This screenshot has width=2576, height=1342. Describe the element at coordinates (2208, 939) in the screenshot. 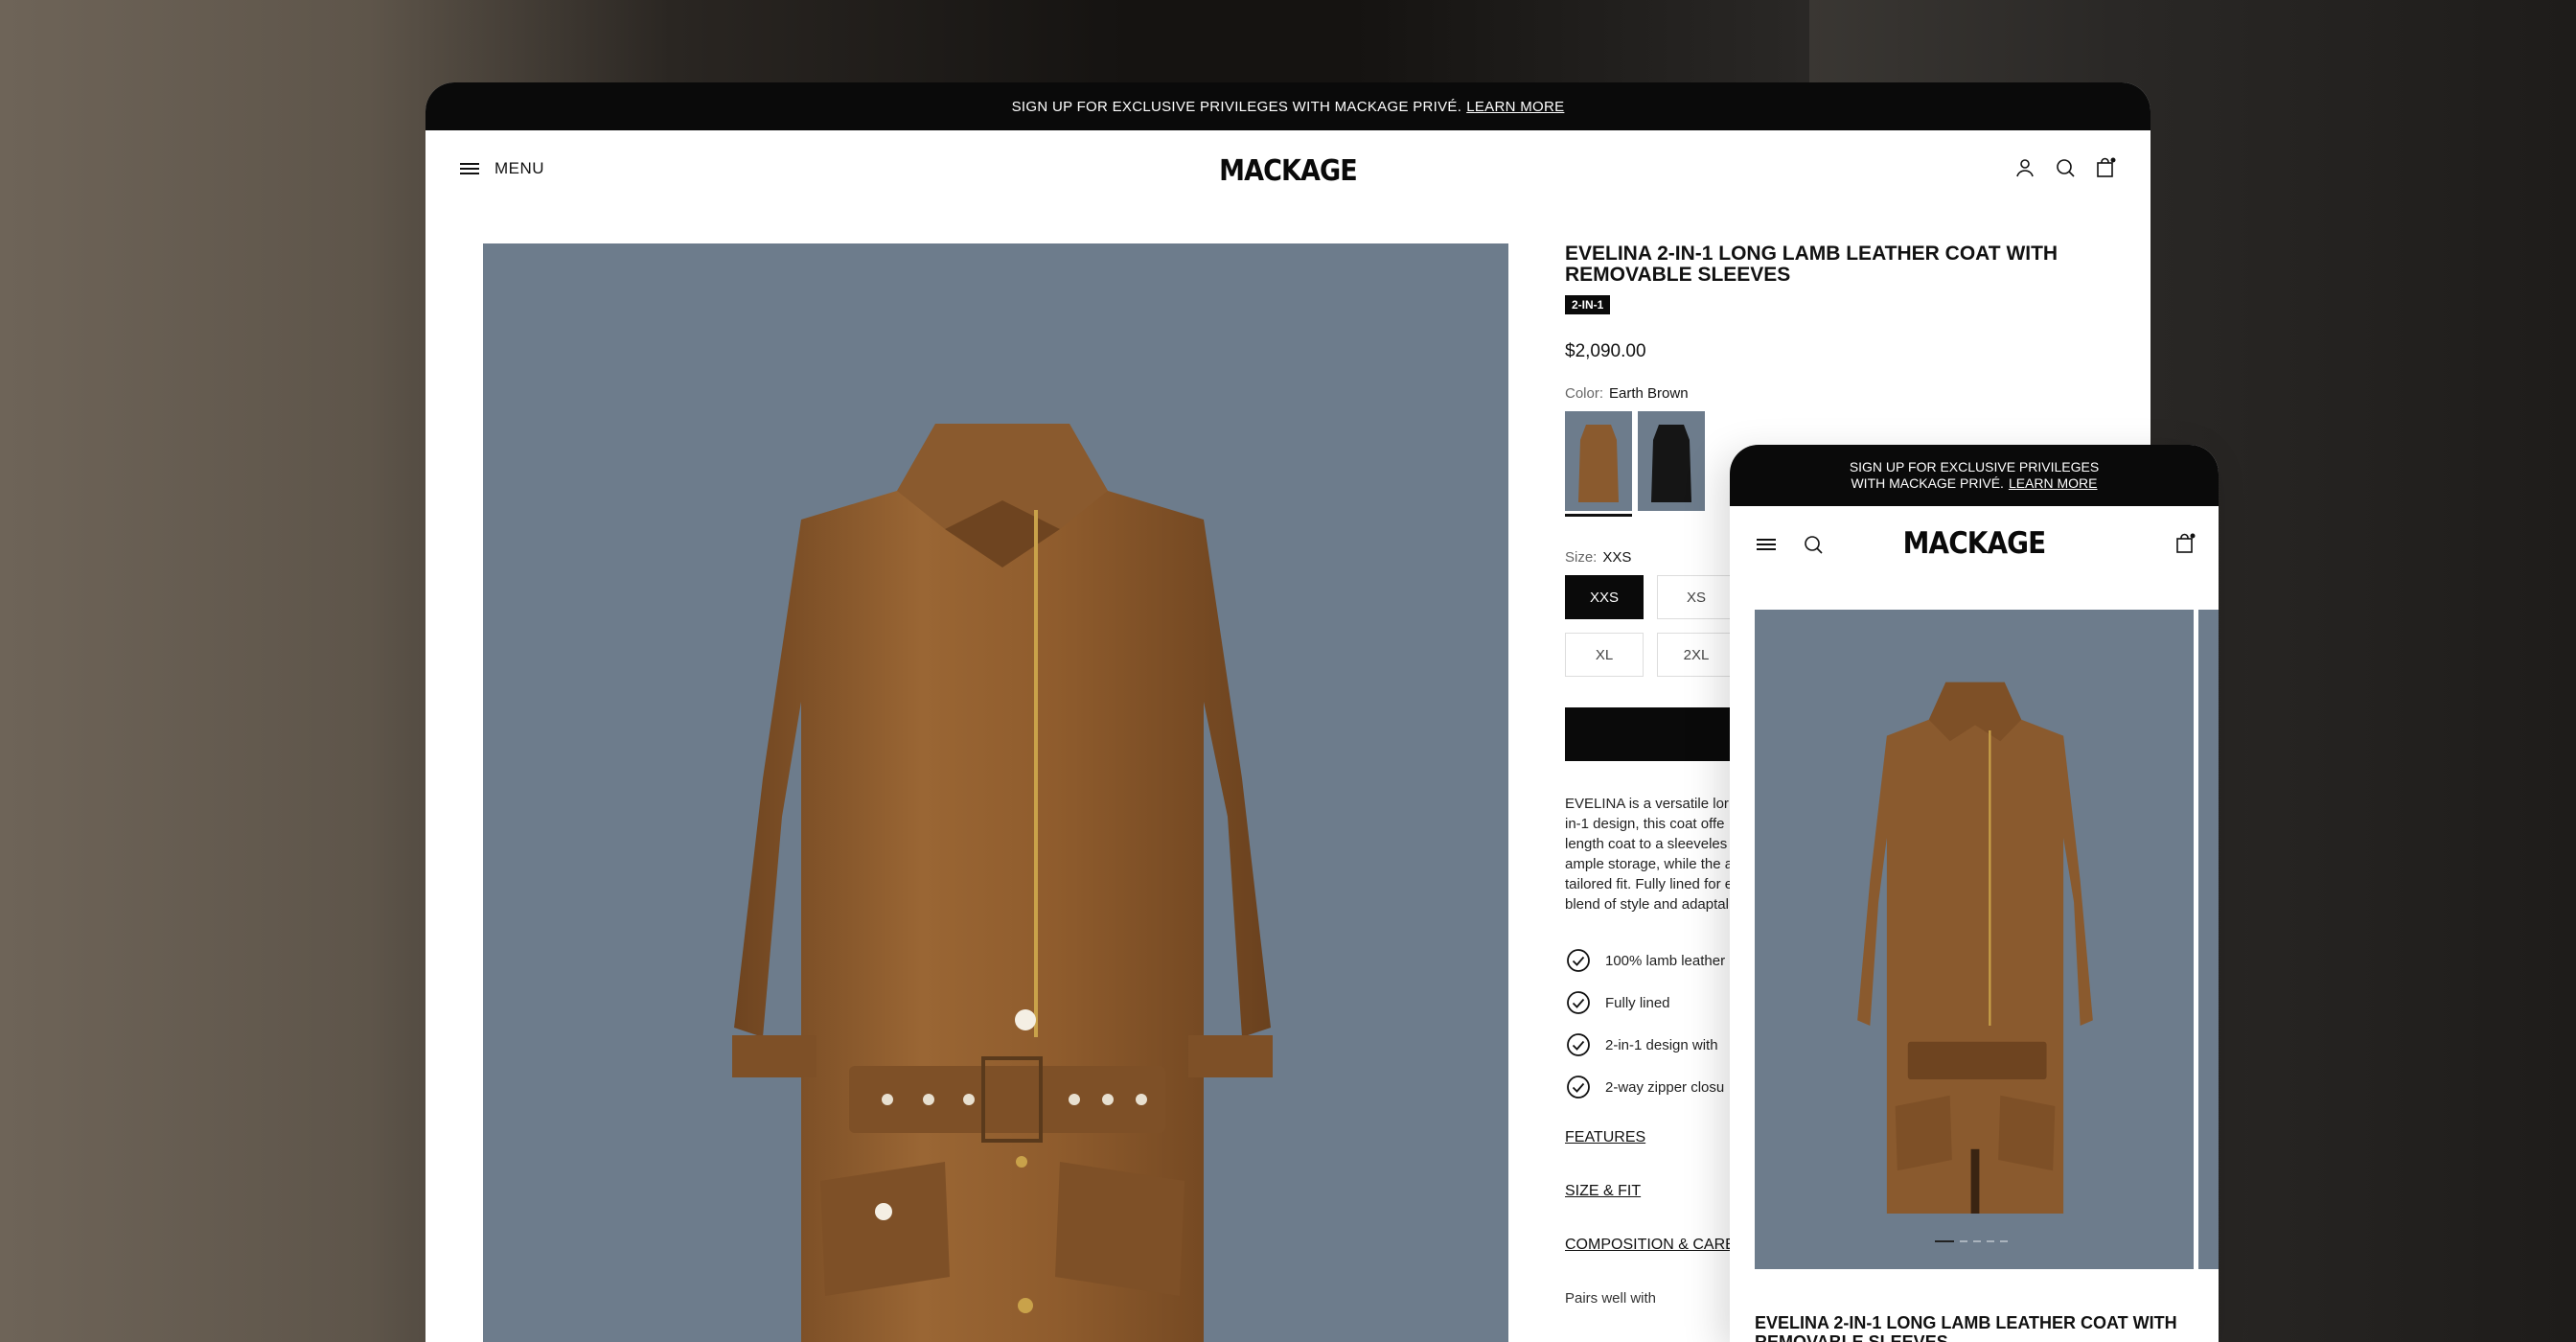

I see `mobile-next-image-peek` at that location.